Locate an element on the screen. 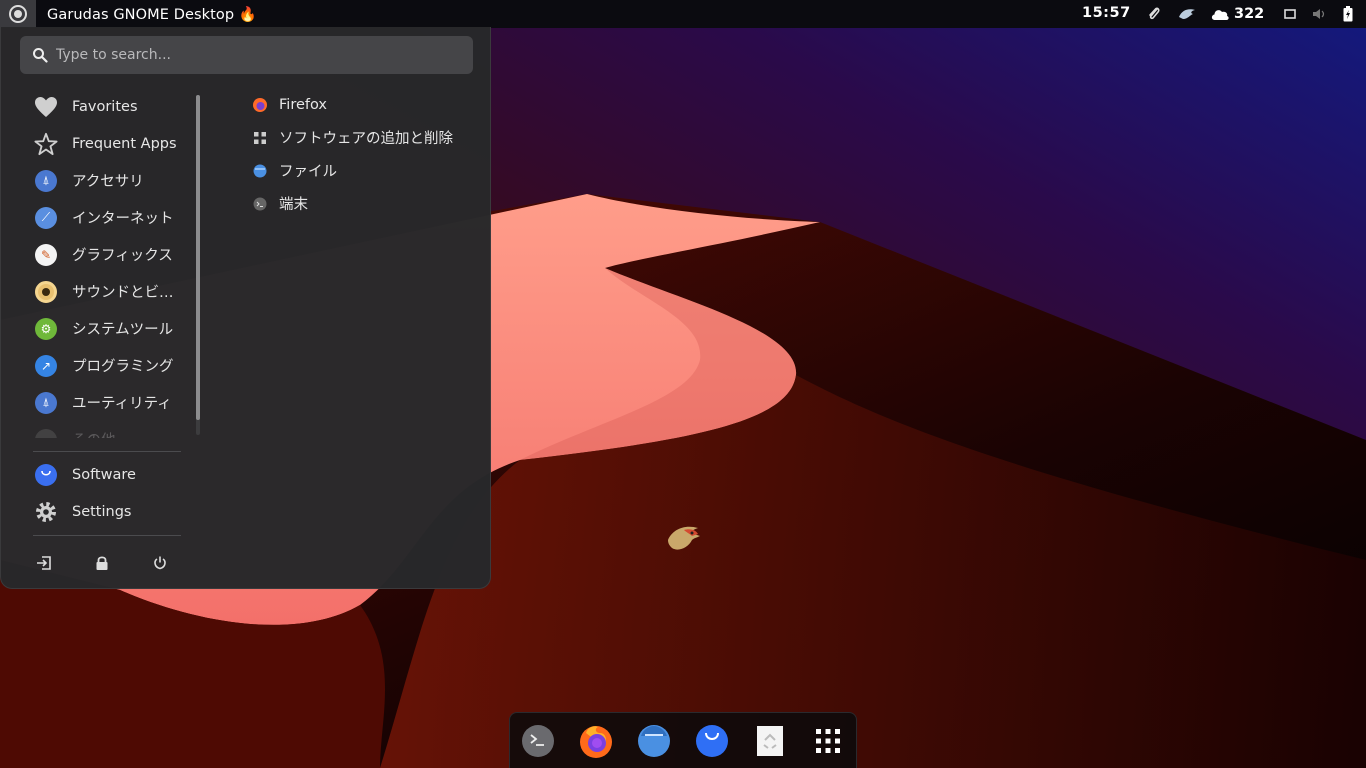 The image size is (1366, 768). app-label: Firefox is located at coordinates (303, 104).